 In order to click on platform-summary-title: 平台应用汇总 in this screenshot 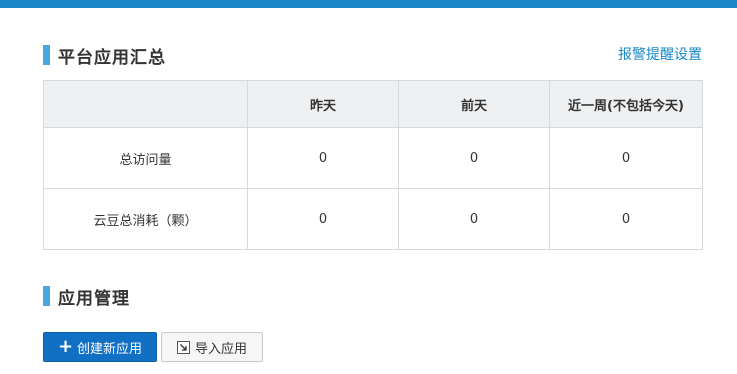, I will do `click(112, 57)`.